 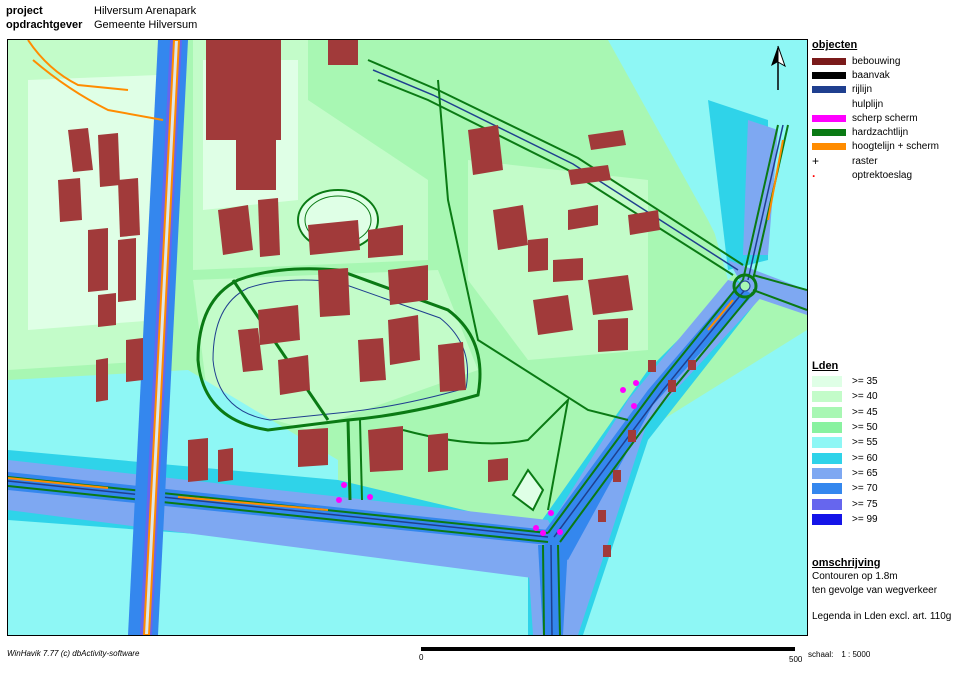 I want to click on scale-end: 500, so click(x=796, y=659).